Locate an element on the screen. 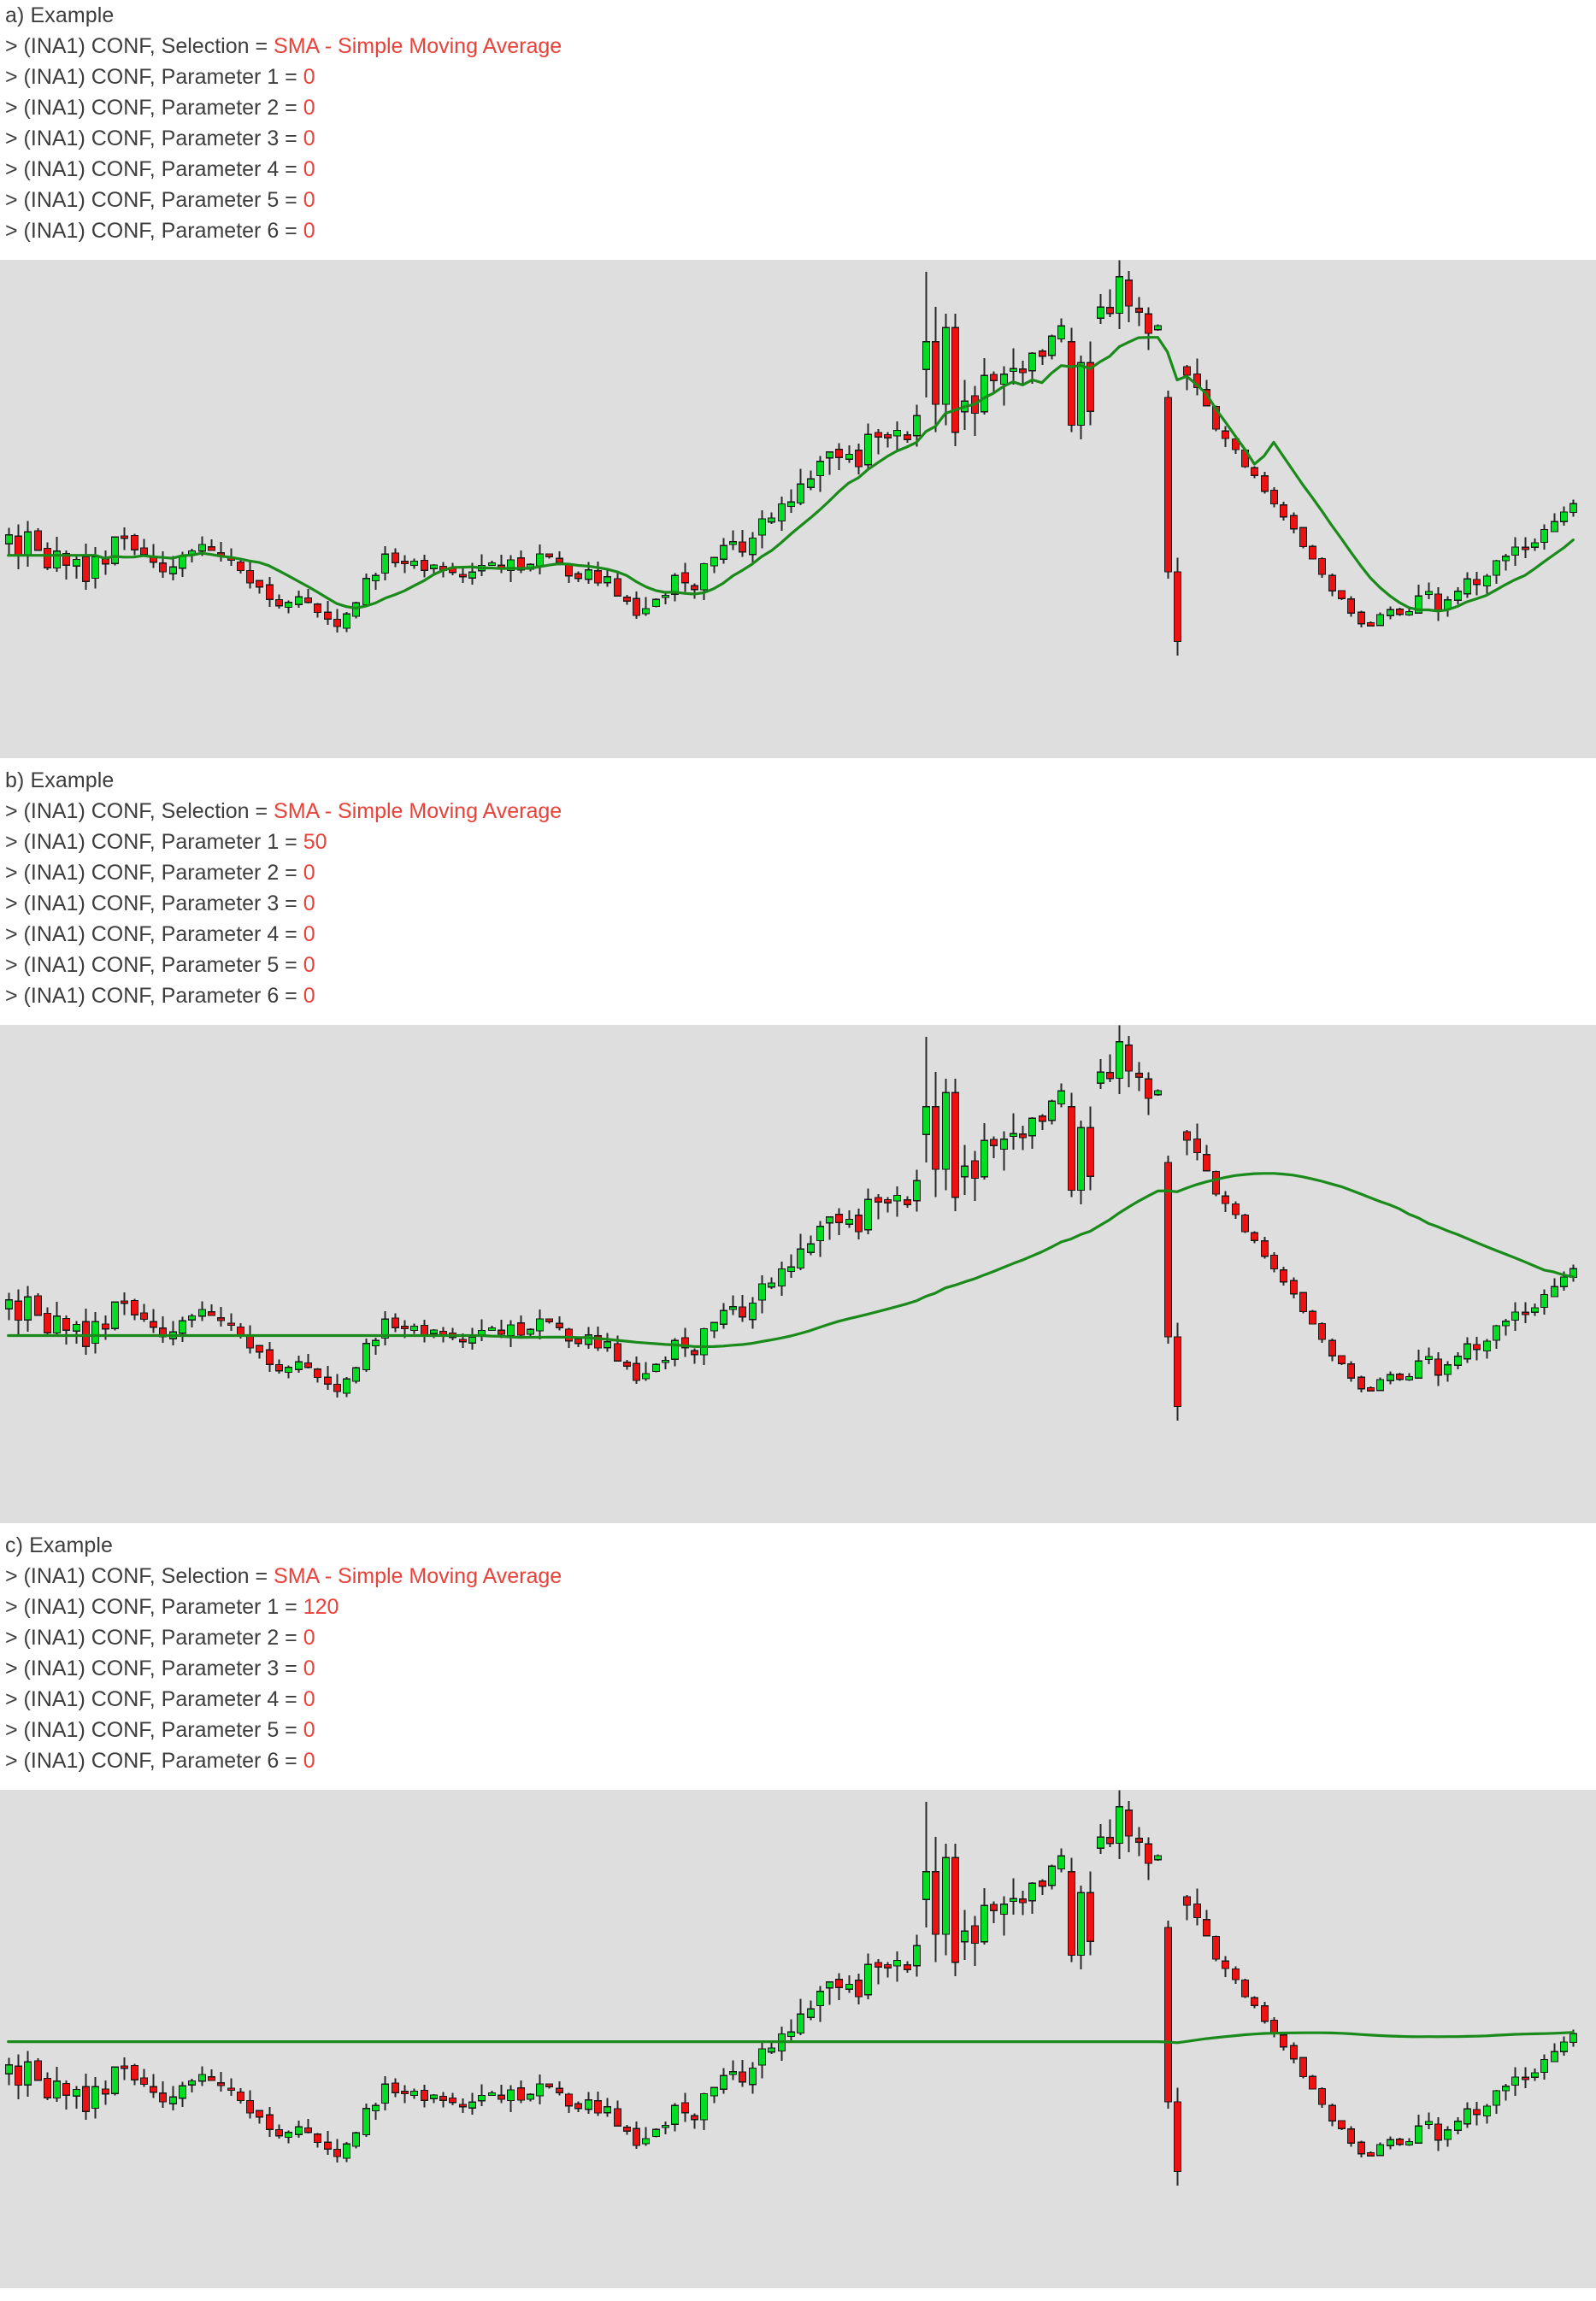 This screenshot has height=2301, width=1596. section-a-row-1: > (INA1) CONF, Parameter 1 = 0 is located at coordinates (800, 77).